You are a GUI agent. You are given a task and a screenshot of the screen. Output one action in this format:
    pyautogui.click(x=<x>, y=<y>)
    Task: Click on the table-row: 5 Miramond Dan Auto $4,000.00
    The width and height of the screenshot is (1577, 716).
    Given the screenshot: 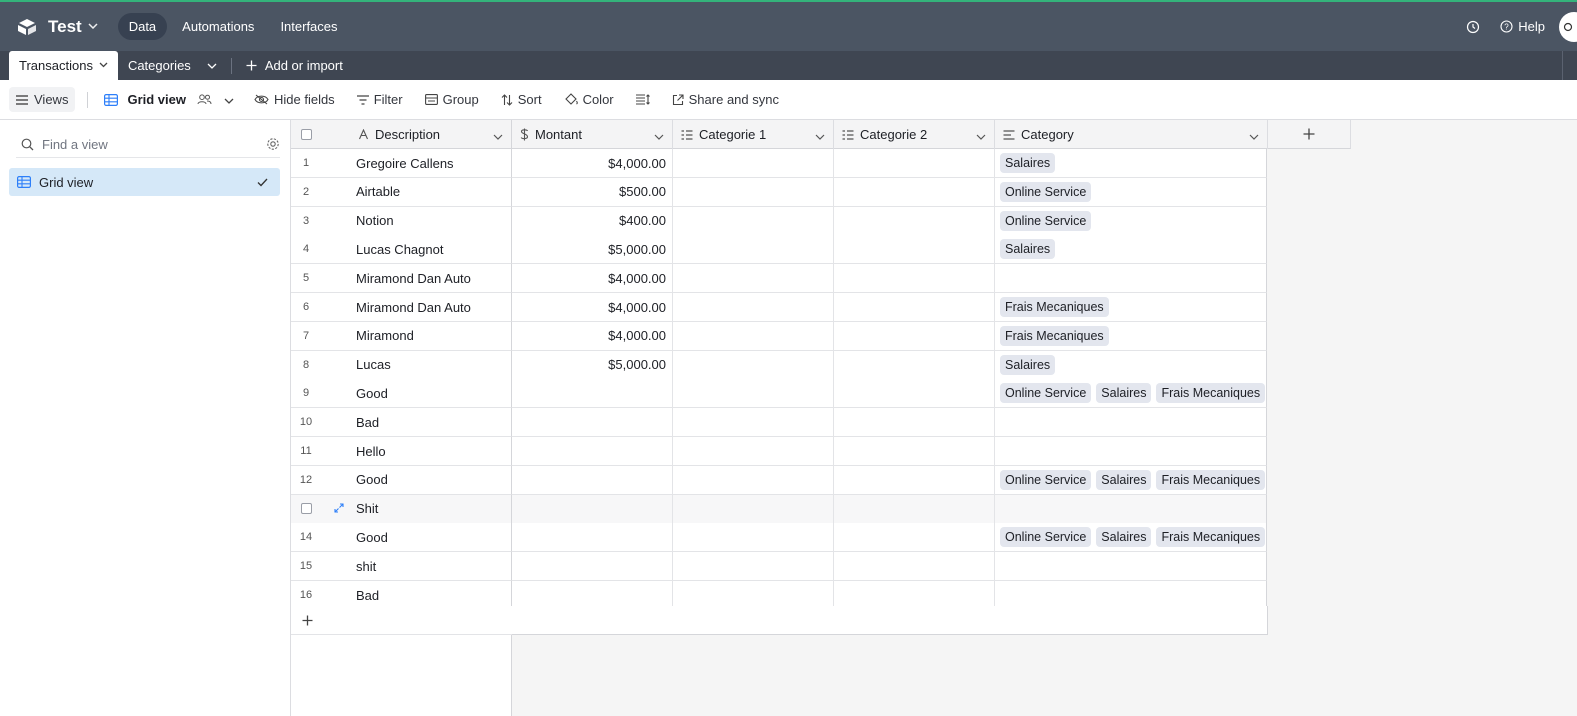 What is the action you would take?
    pyautogui.click(x=779, y=279)
    